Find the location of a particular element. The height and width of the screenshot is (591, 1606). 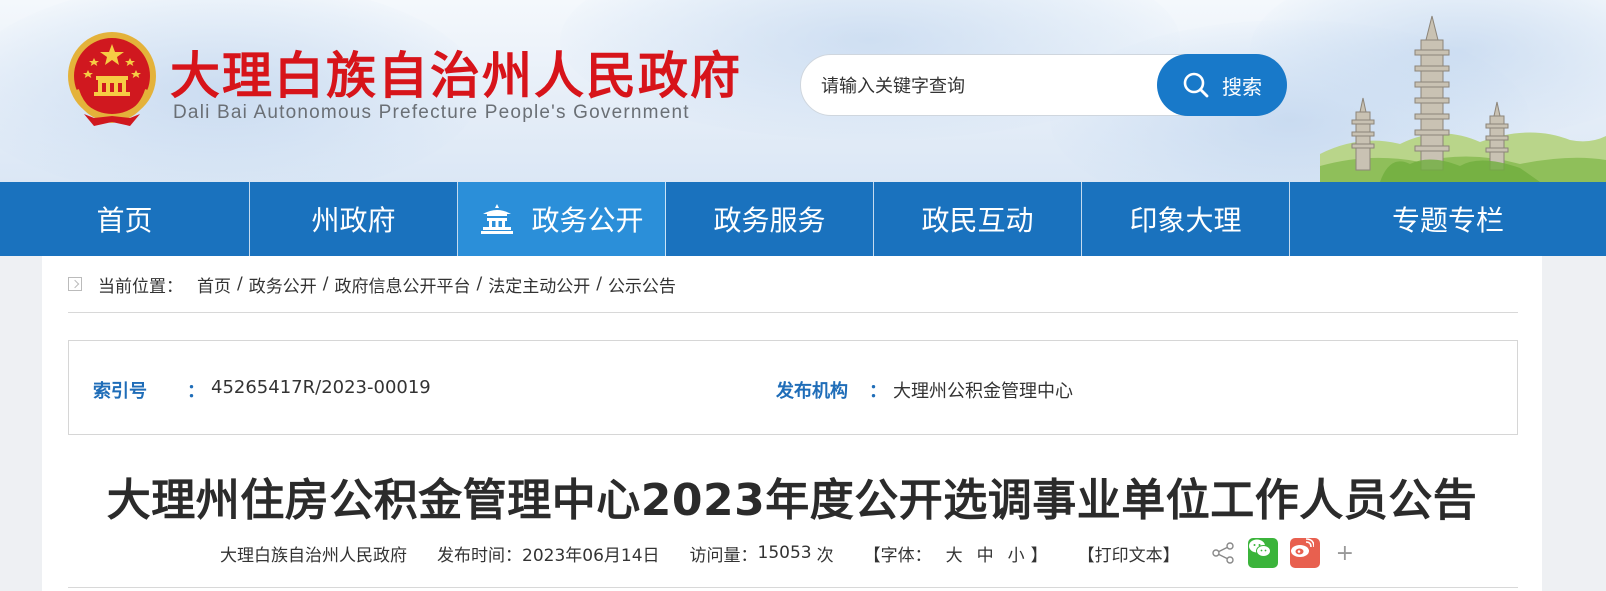

wechat-share-icon is located at coordinates (1262, 553).